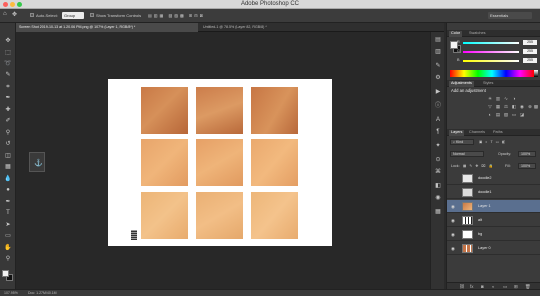  Describe the element at coordinates (467, 154) in the screenshot. I see `blend-mode-dropdown: Normal` at that location.